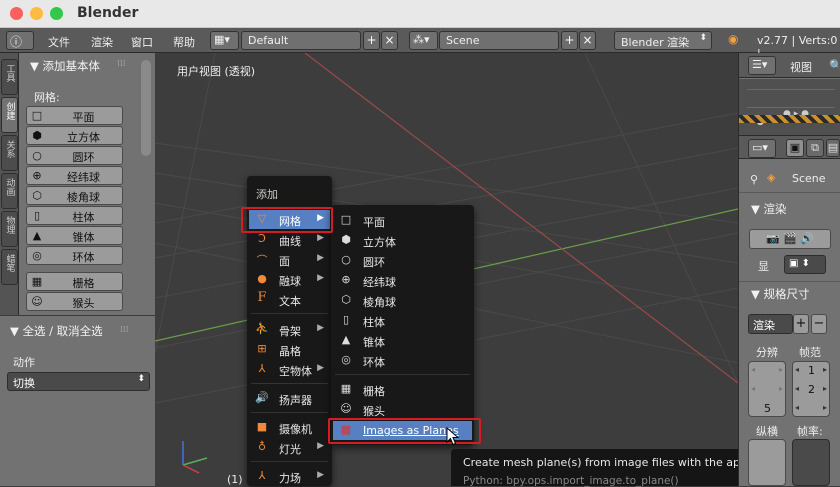 The height and width of the screenshot is (487, 840). I want to click on submenu-item-cube: ⬢ 立方体, so click(402, 240).